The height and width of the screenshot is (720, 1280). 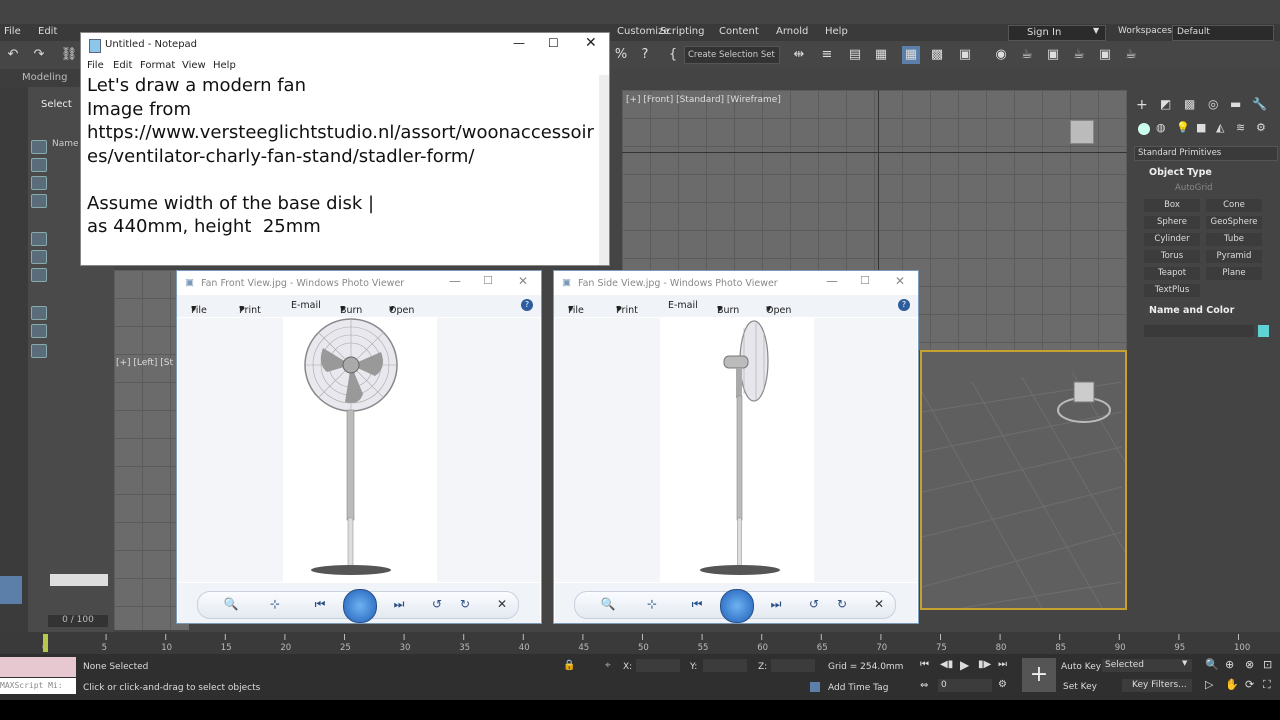 I want to click on motion-tab-icon: ◎, so click(x=1213, y=104).